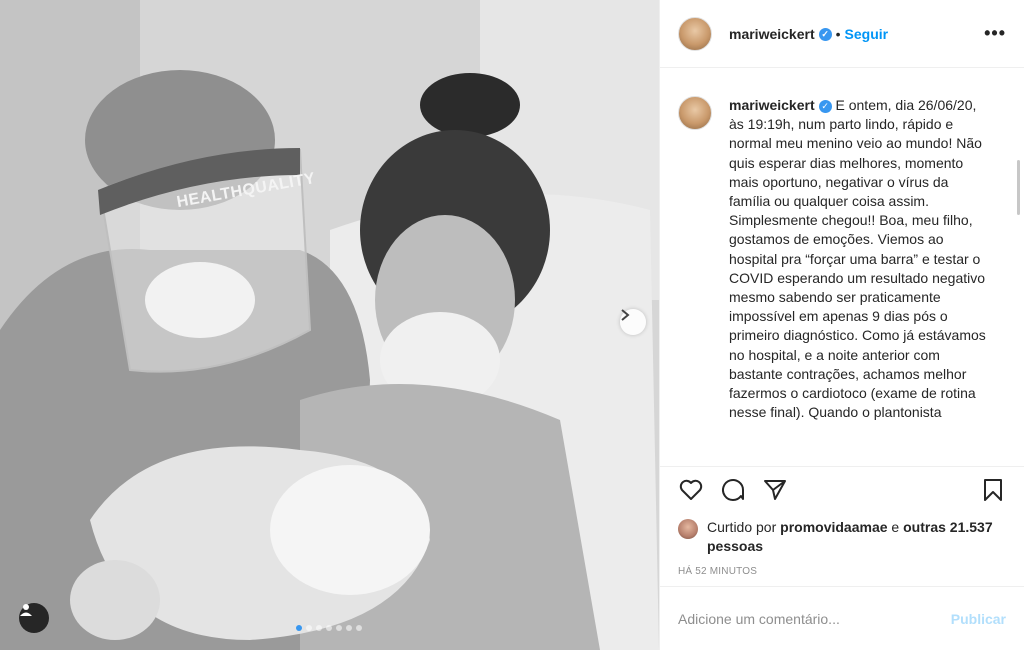 This screenshot has width=1024, height=650. Describe the element at coordinates (695, 33) in the screenshot. I see `avatar` at that location.